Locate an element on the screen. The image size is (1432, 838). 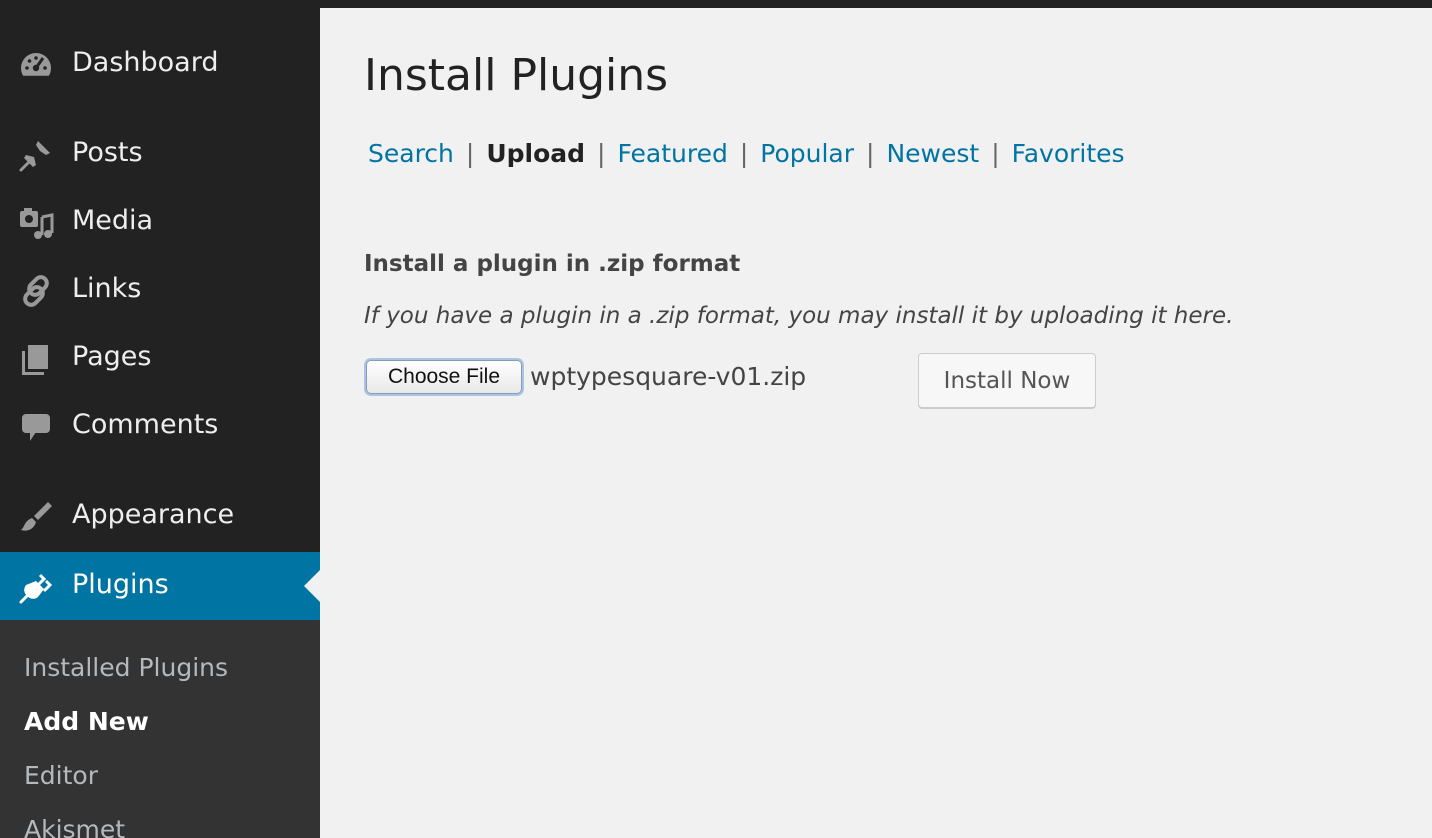
sidebar-item-plugins: Plugins is located at coordinates (160, 586).